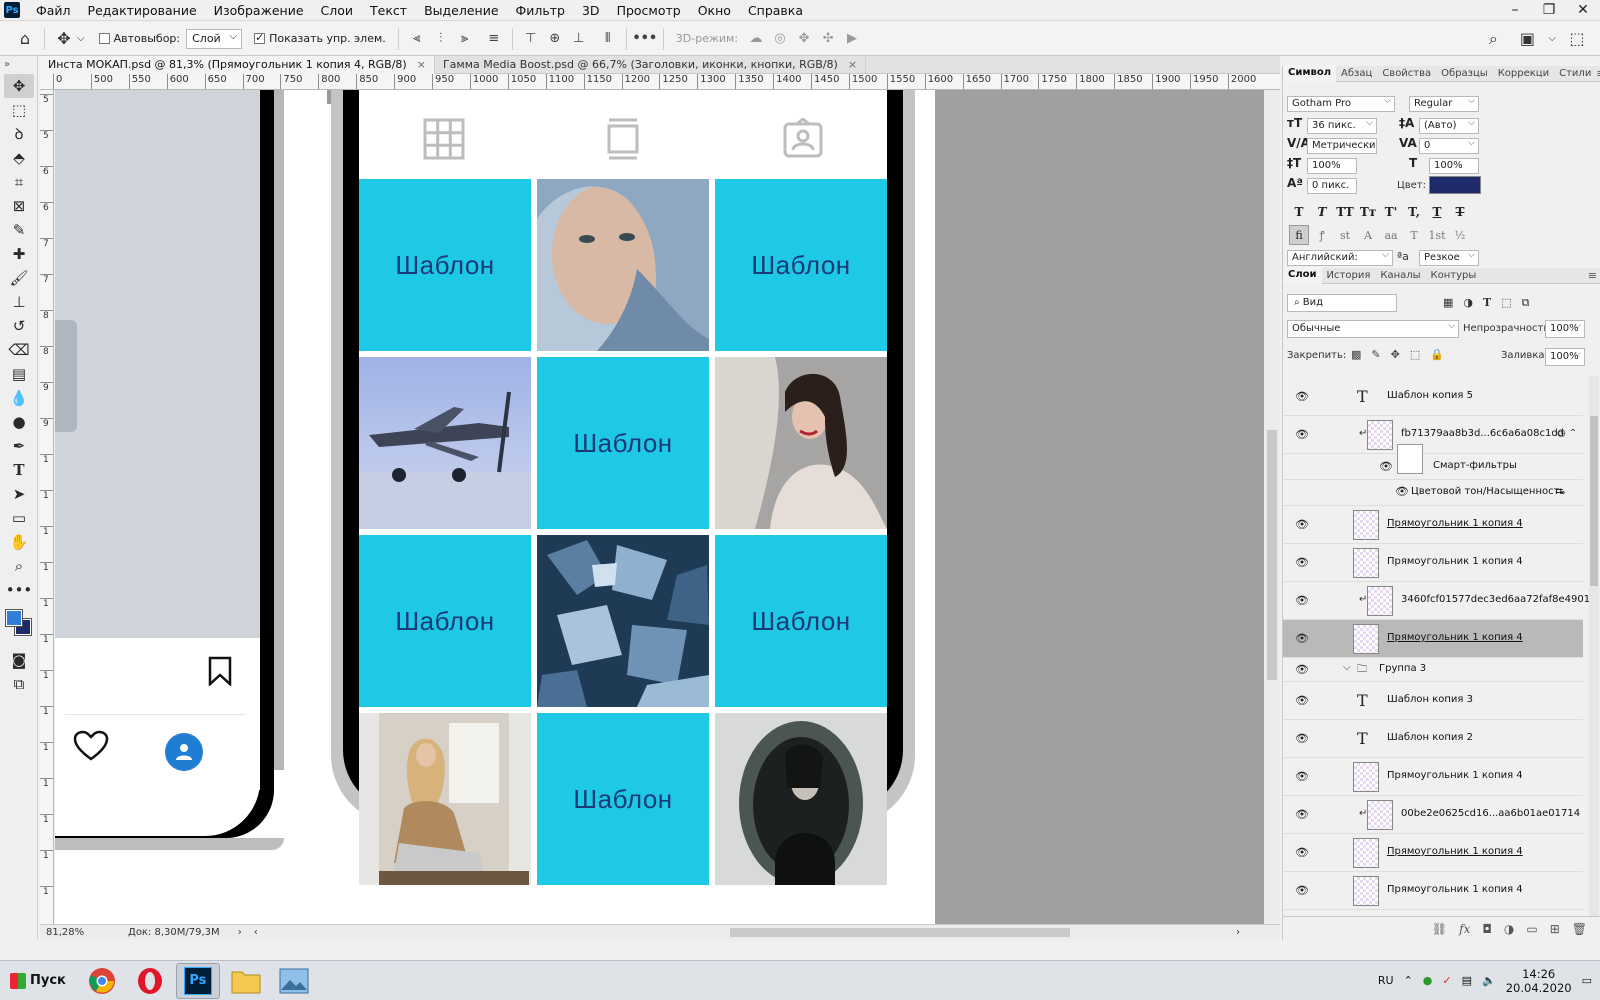 Image resolution: width=1600 pixels, height=1000 pixels. What do you see at coordinates (1446, 980) in the screenshot?
I see `security-icon: ✓` at bounding box center [1446, 980].